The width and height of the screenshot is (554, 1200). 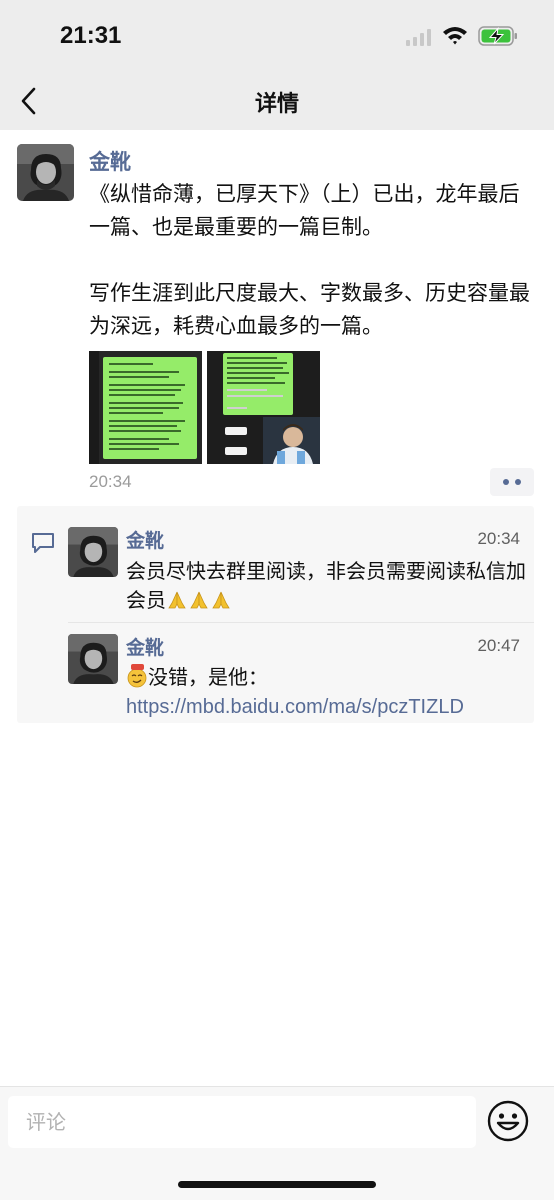 I want to click on status-time: 21:31, so click(x=91, y=35).